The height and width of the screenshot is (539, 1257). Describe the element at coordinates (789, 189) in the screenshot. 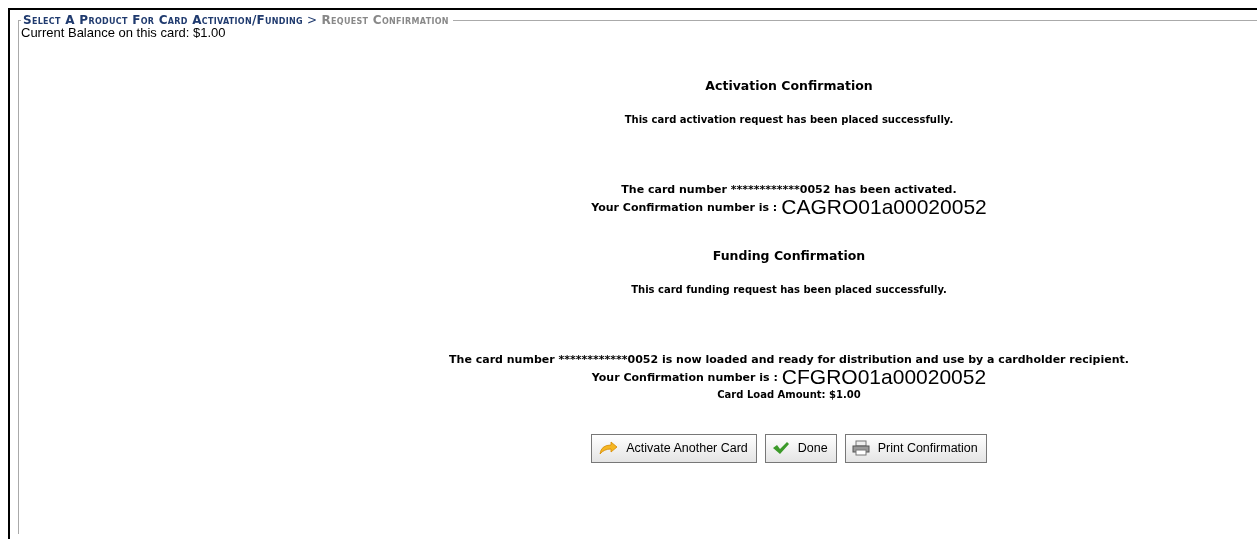

I see `card-number-text: The card number ************0052 has been activated.` at that location.